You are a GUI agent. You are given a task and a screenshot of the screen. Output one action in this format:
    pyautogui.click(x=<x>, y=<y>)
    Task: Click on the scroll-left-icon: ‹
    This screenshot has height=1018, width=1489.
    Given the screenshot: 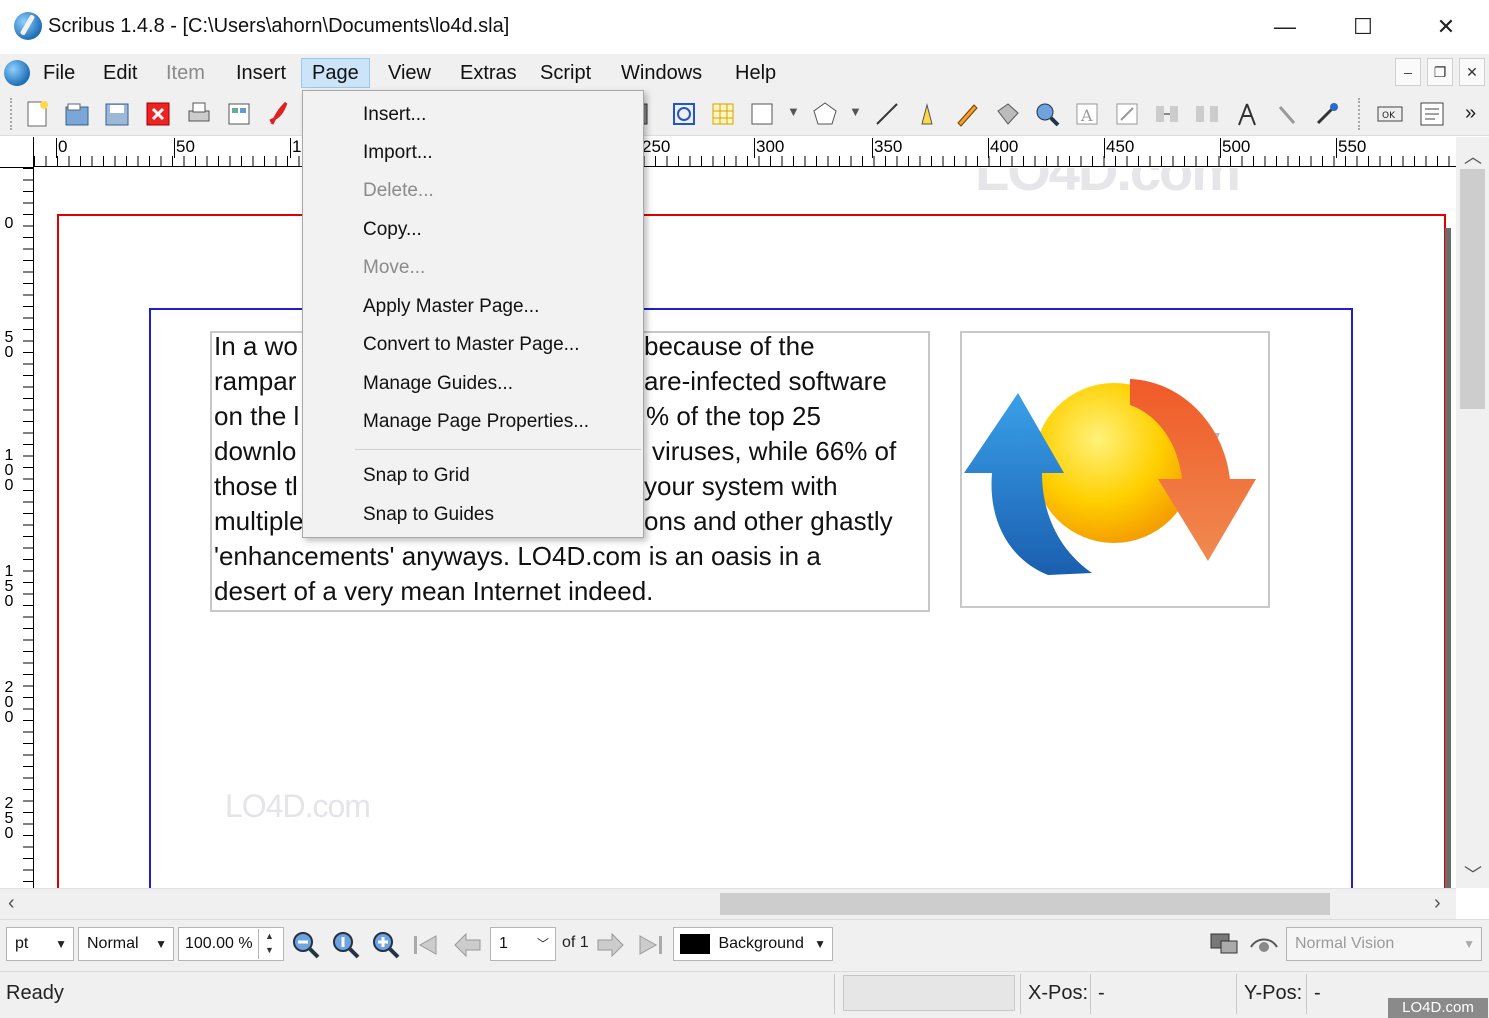 What is the action you would take?
    pyautogui.click(x=11, y=903)
    